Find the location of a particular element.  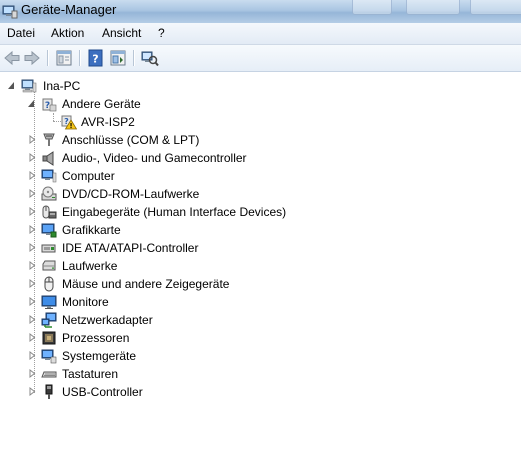

tree-category-dvd: DVD/CD-ROM-Laufwerke is located at coordinates (150, 194).